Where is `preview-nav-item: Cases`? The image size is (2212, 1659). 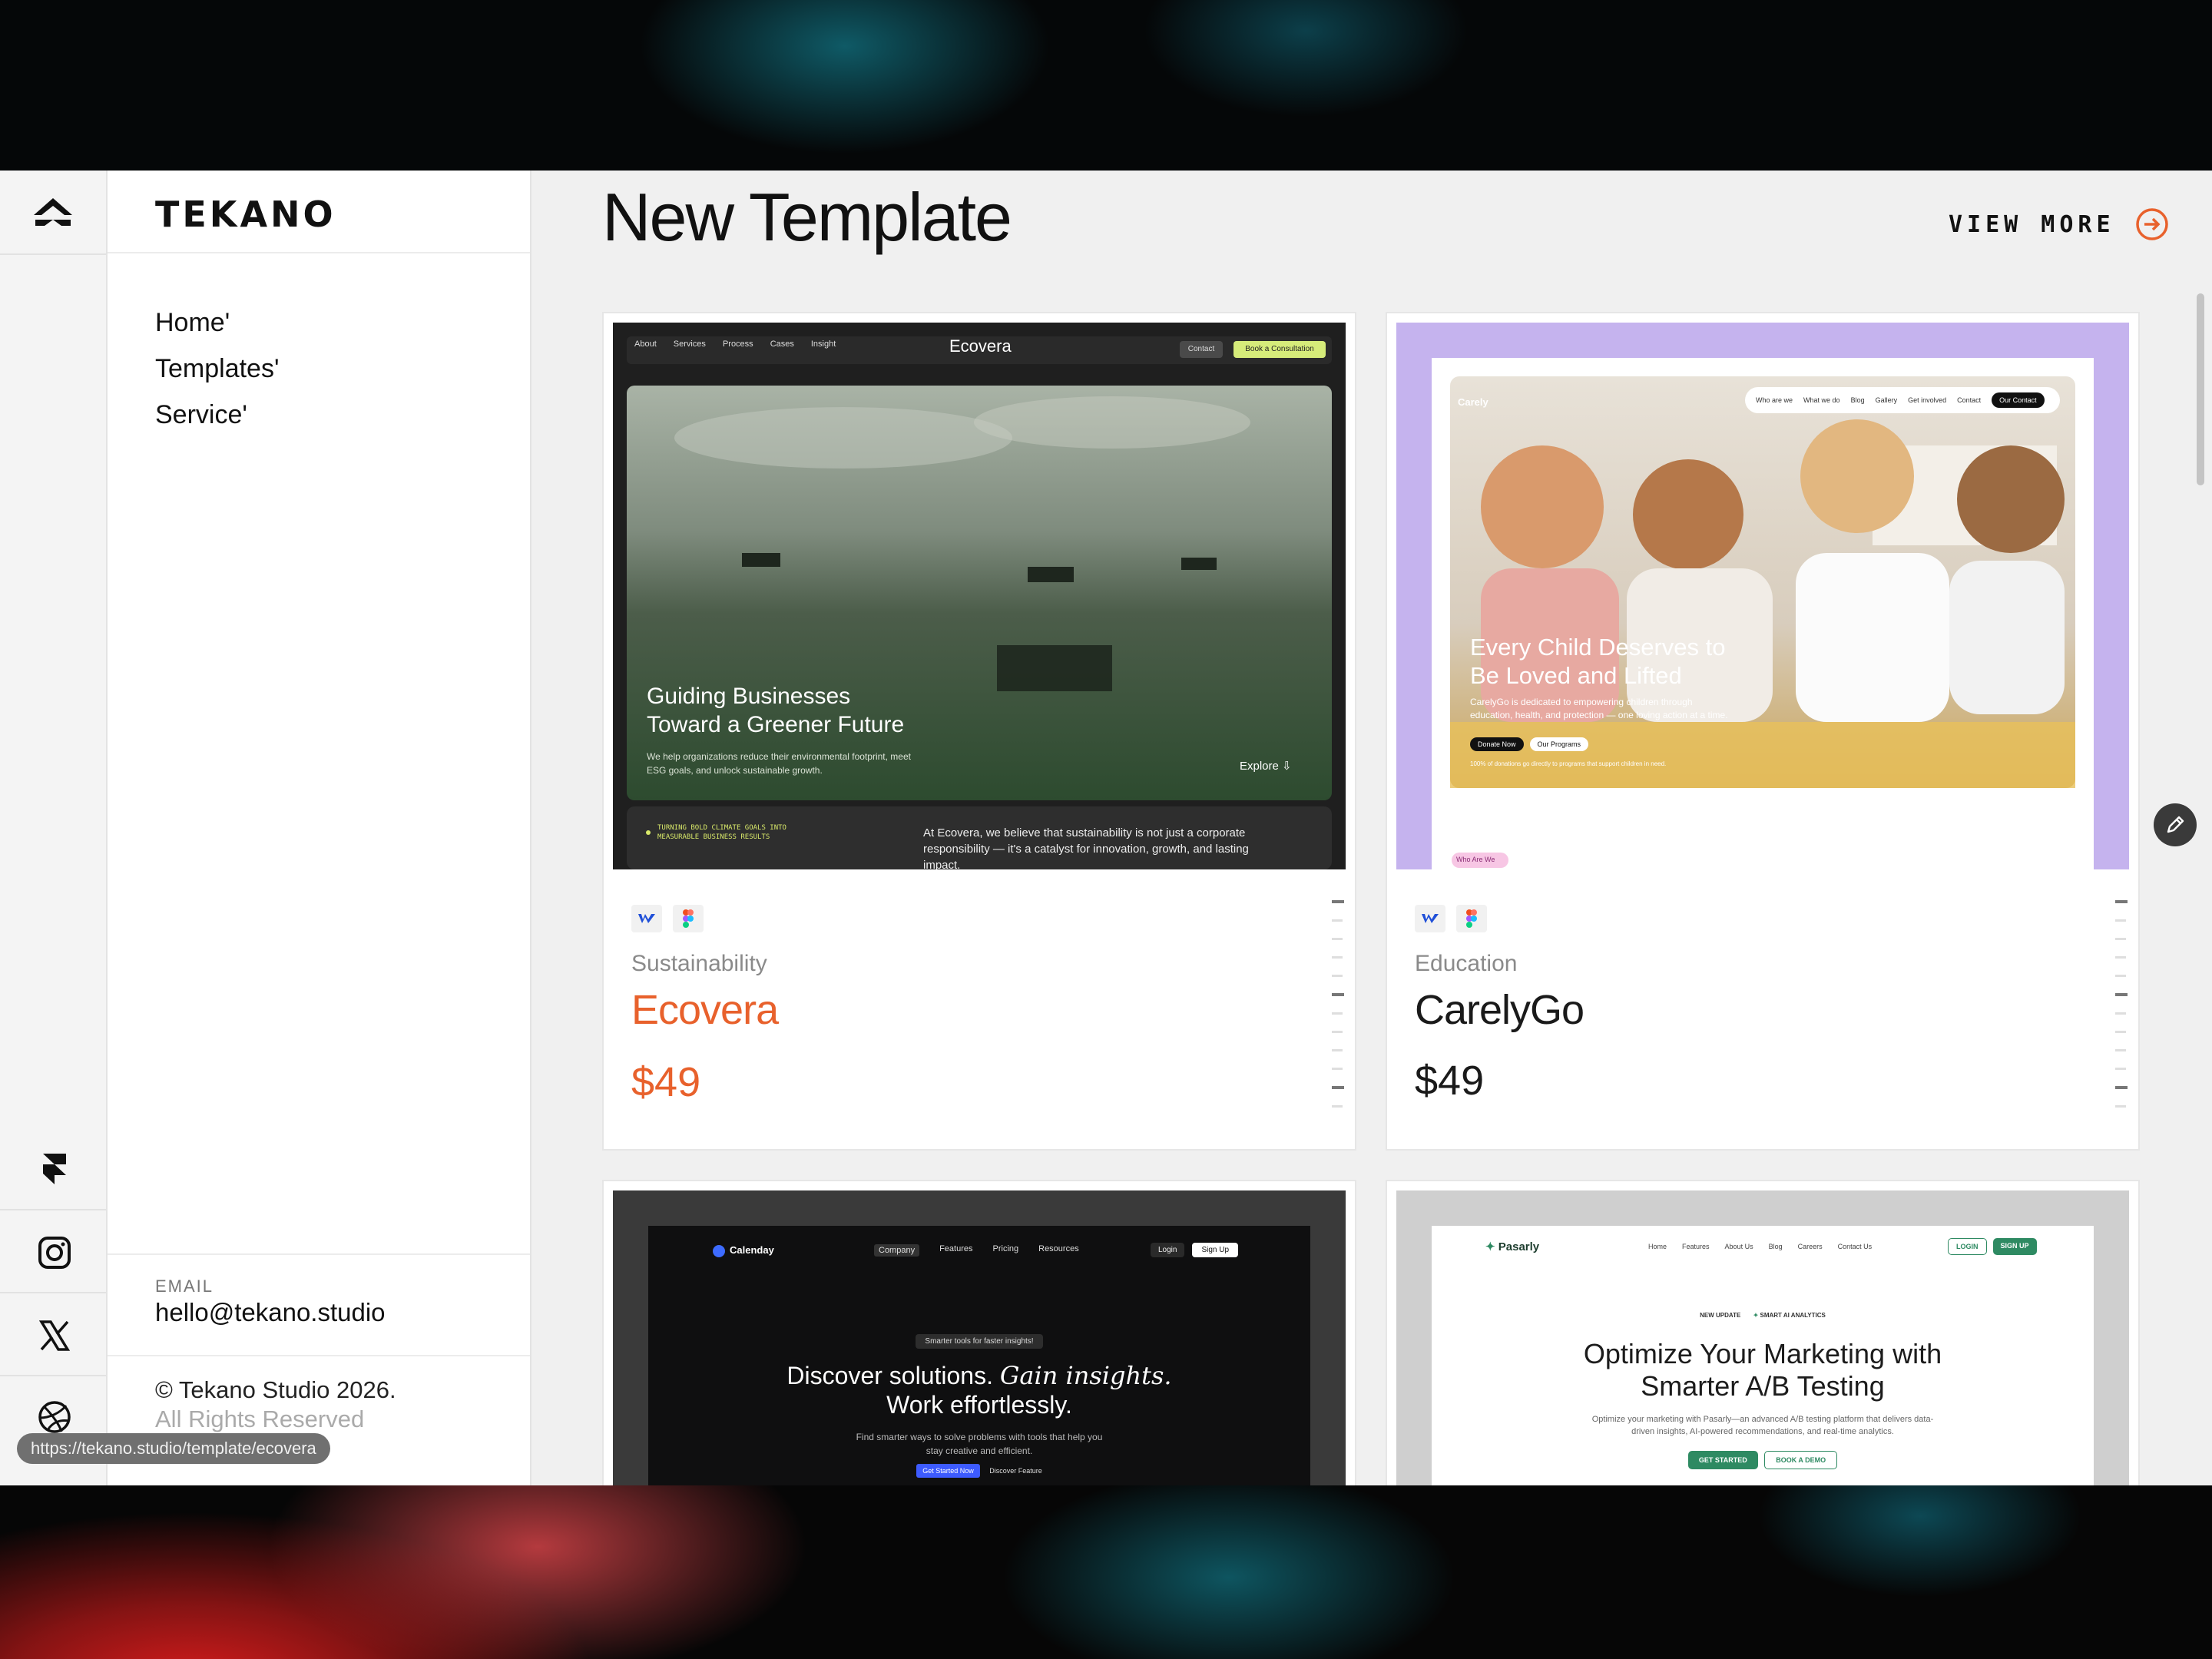 preview-nav-item: Cases is located at coordinates (782, 344).